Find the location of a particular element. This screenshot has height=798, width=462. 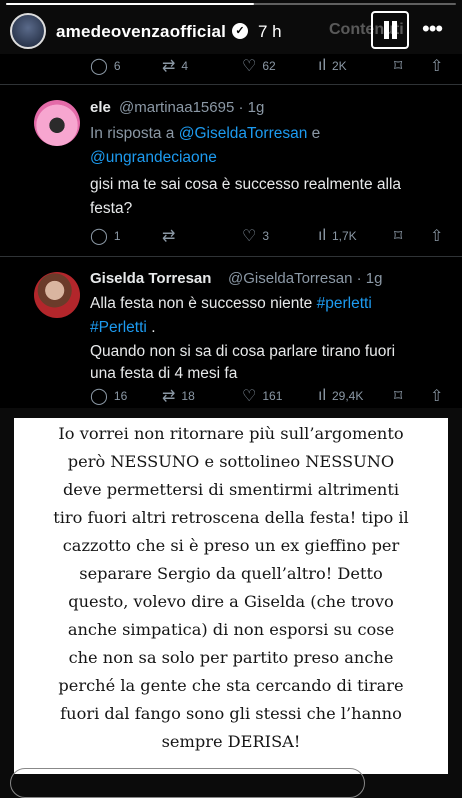

pause-button is located at coordinates (390, 30).